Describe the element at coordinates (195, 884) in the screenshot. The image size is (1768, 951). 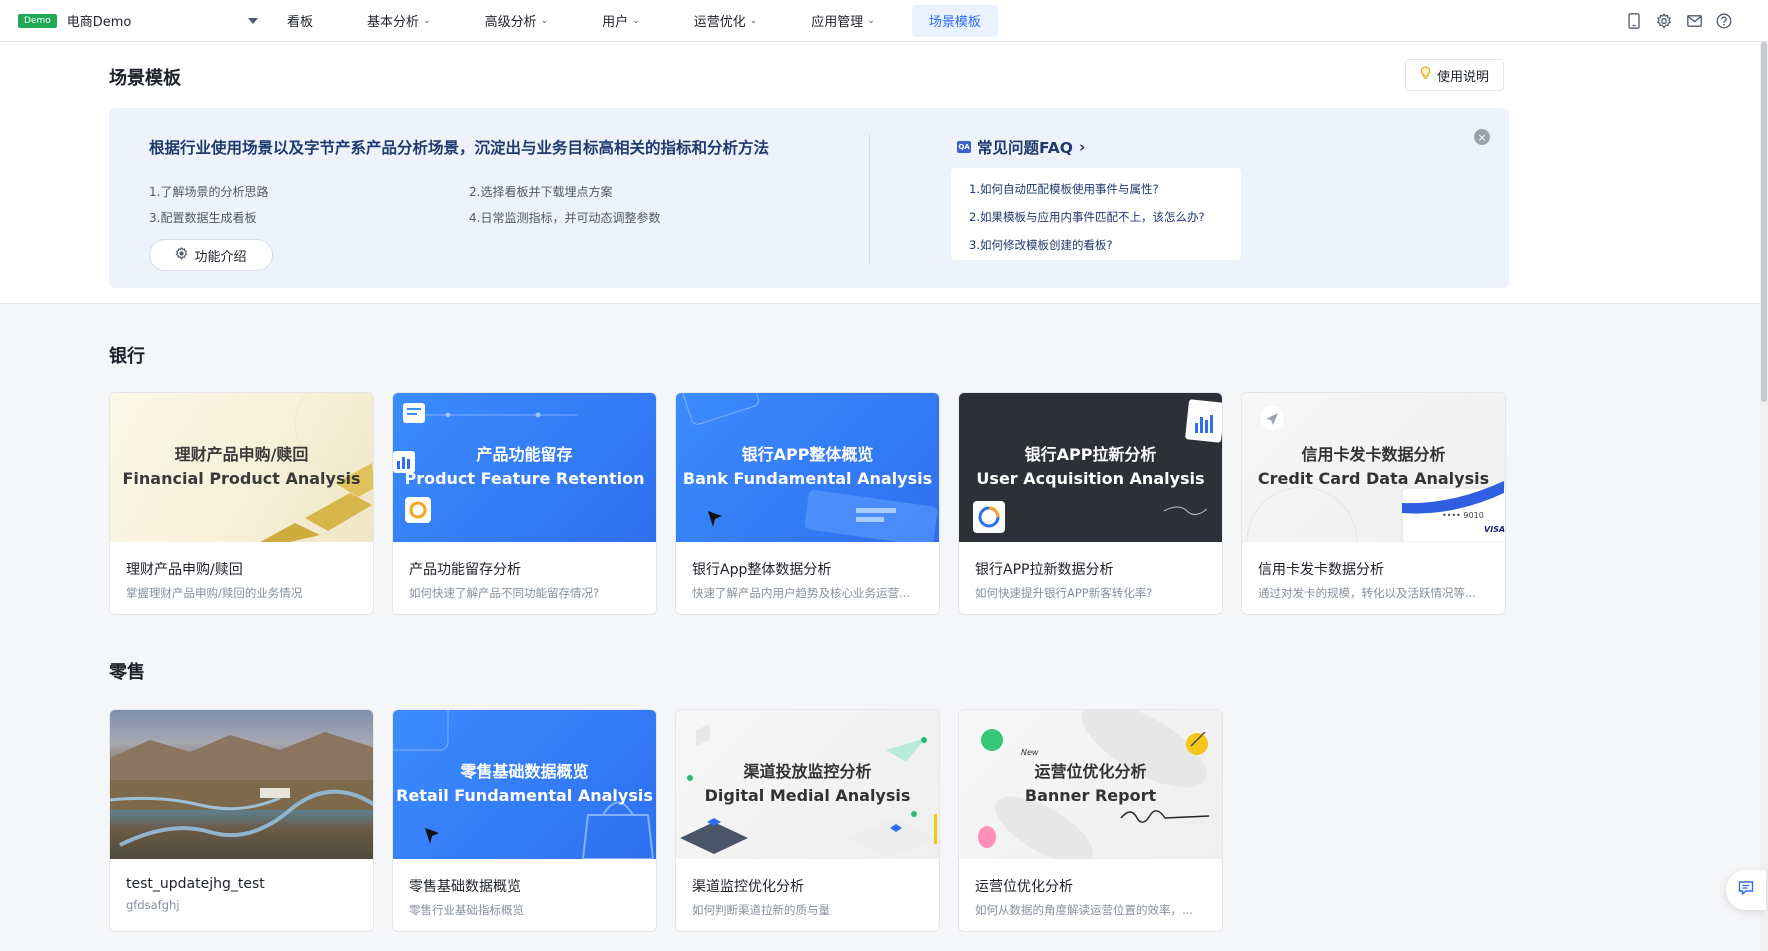
I see `card-title: test_updatejhg_test` at that location.